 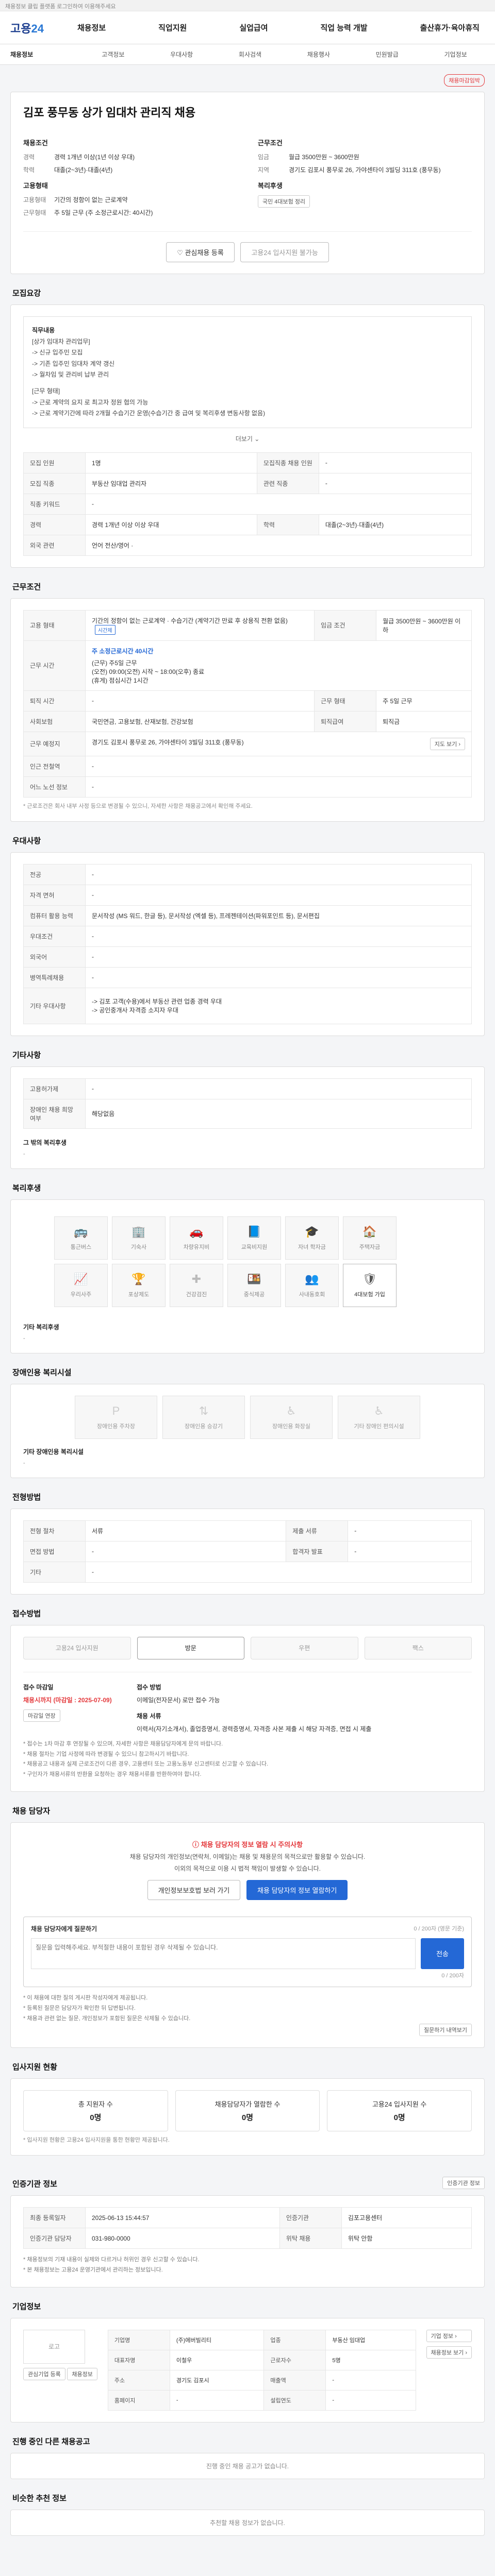 I want to click on welfare-item-insurance: 🛡 4대보험 가입, so click(x=370, y=1285).